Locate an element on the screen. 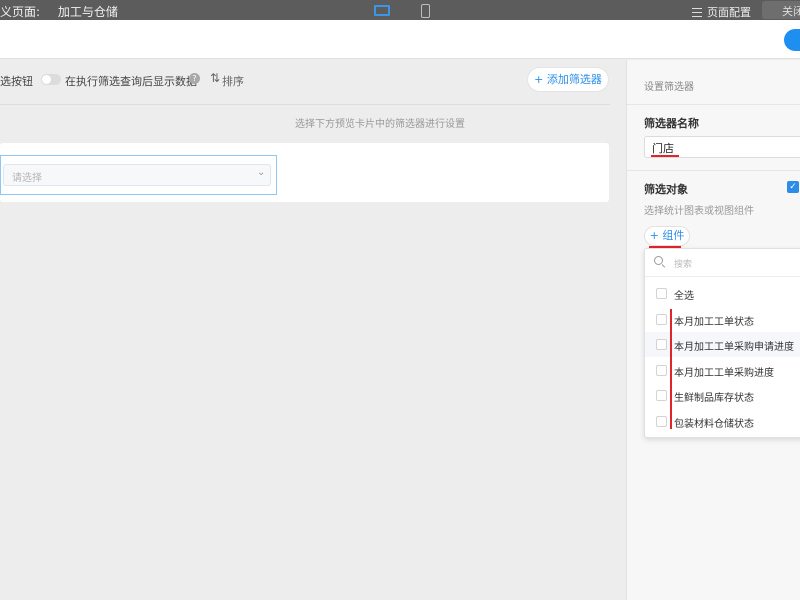  page-config-button: 页面配置 is located at coordinates (721, 12).